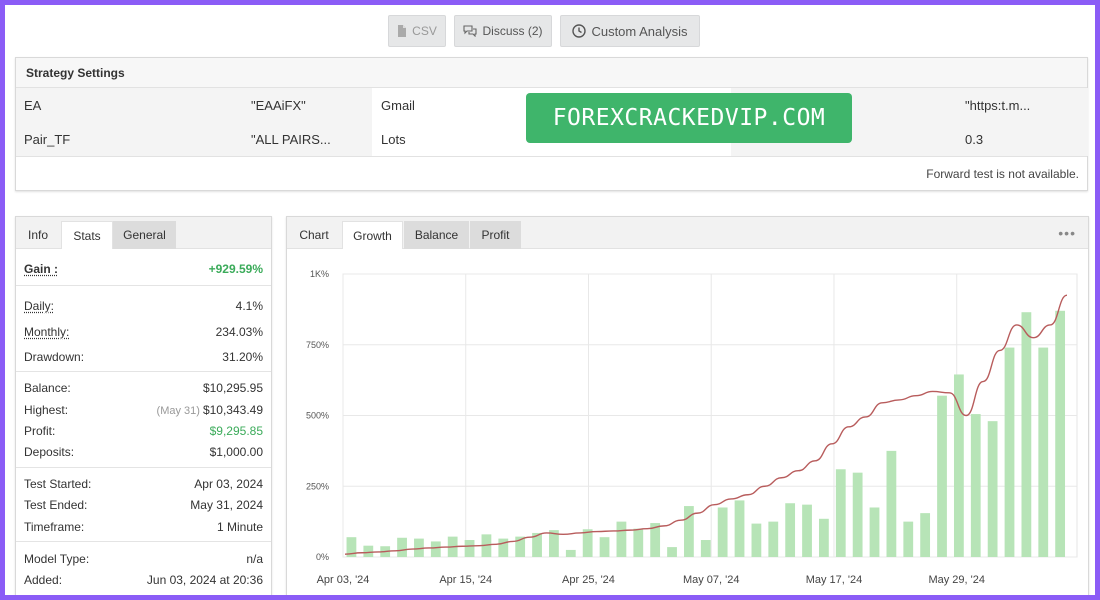 The image size is (1100, 600). I want to click on drawdown-value: 31.20%, so click(242, 357).